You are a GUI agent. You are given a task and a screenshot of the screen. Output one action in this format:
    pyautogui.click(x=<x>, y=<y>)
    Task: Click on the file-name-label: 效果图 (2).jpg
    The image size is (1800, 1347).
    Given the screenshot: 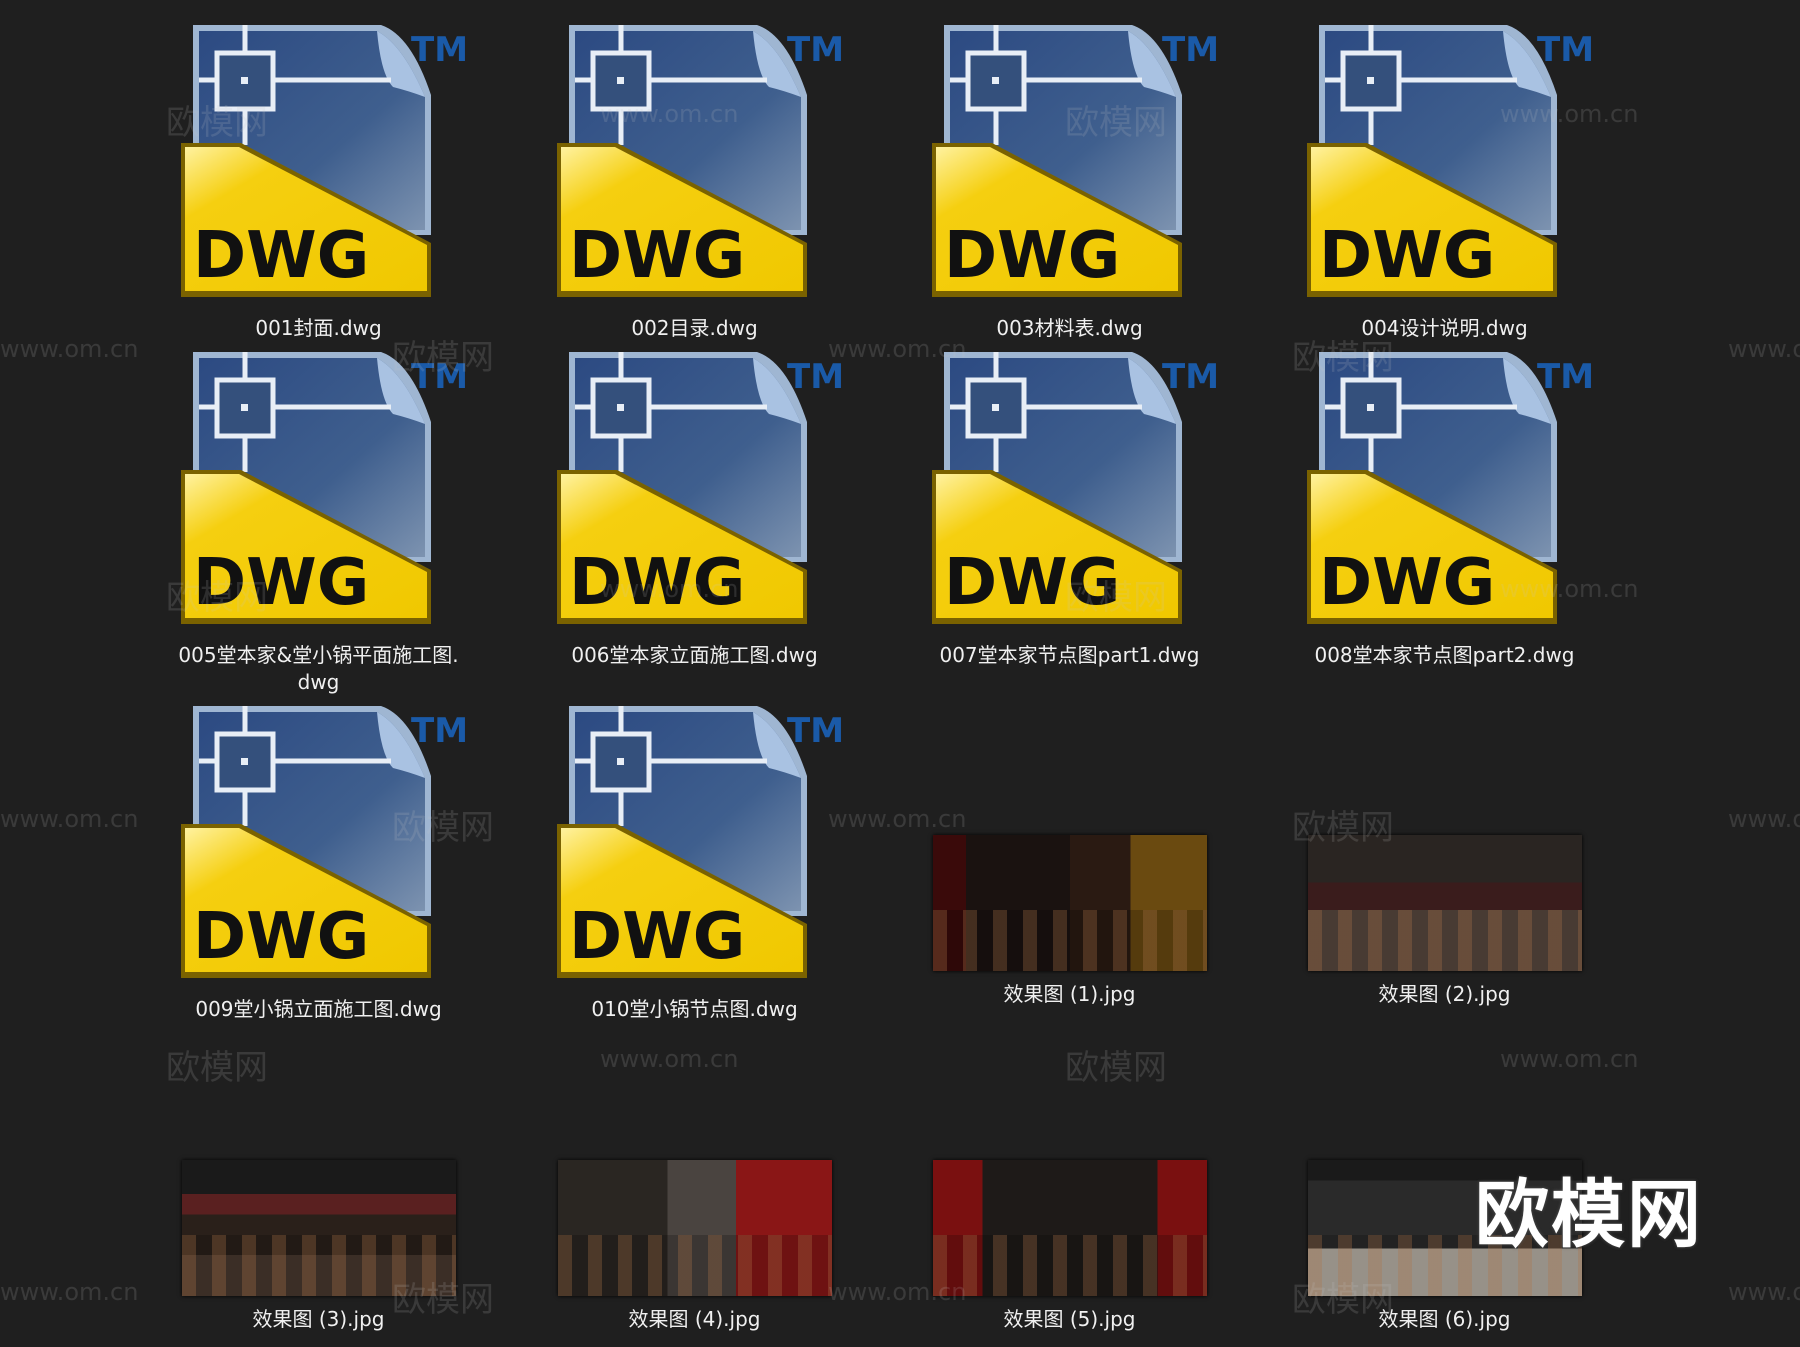 What is the action you would take?
    pyautogui.click(x=1444, y=994)
    